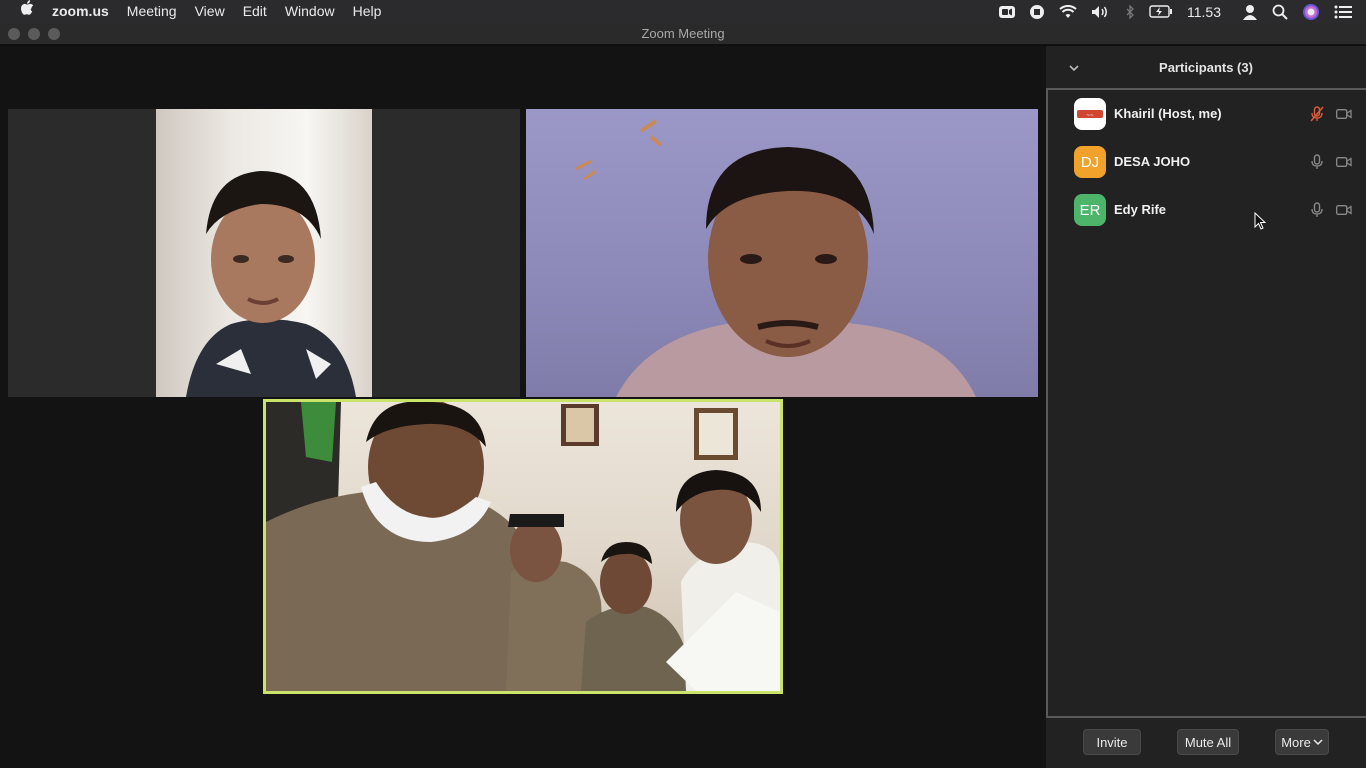 Image resolution: width=1366 pixels, height=768 pixels. Describe the element at coordinates (1296, 742) in the screenshot. I see `more-label: More` at that location.